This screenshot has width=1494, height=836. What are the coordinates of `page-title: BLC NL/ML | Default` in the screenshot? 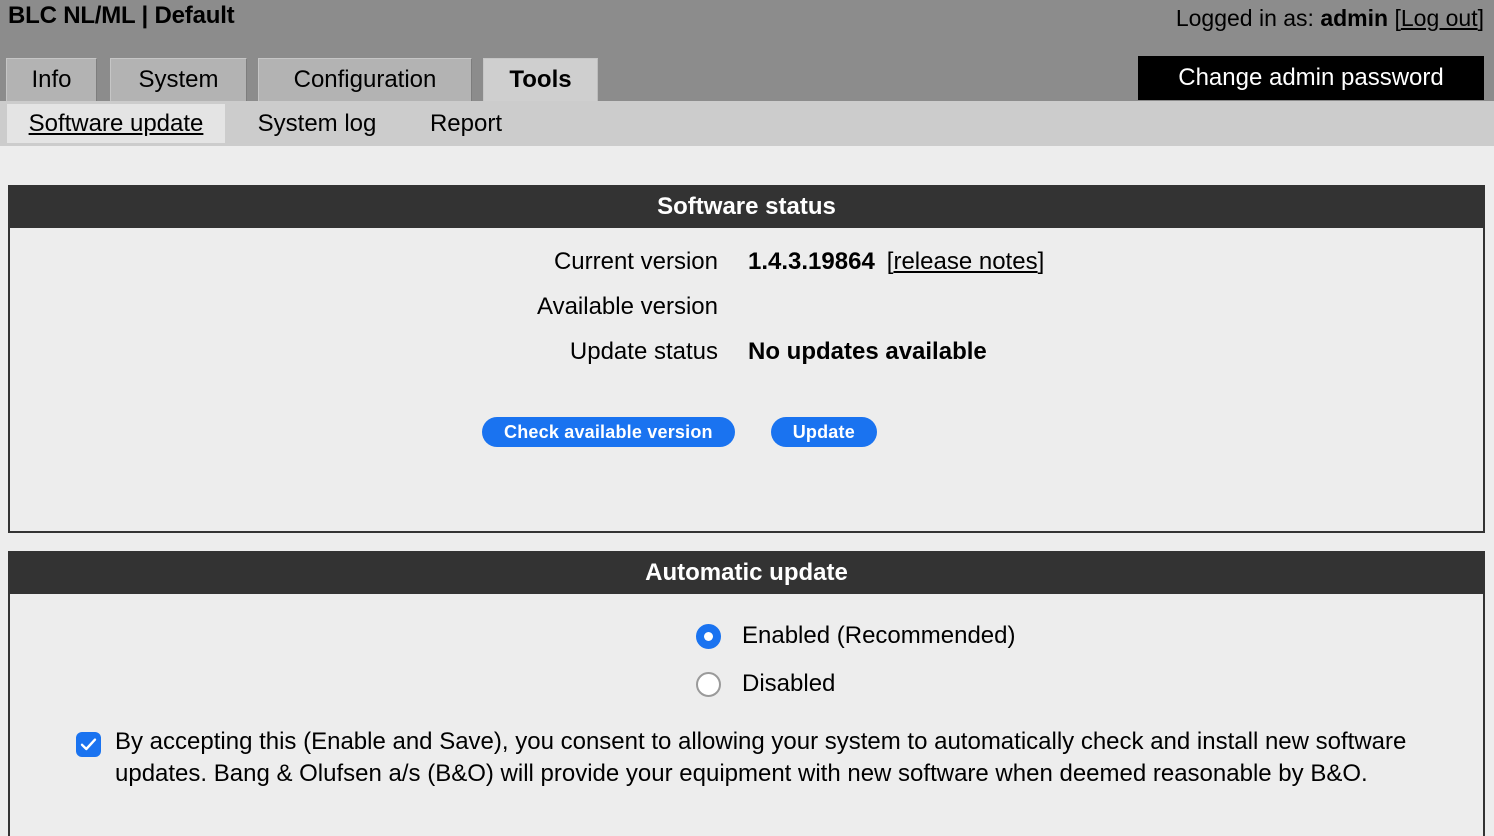 It's located at (121, 15).